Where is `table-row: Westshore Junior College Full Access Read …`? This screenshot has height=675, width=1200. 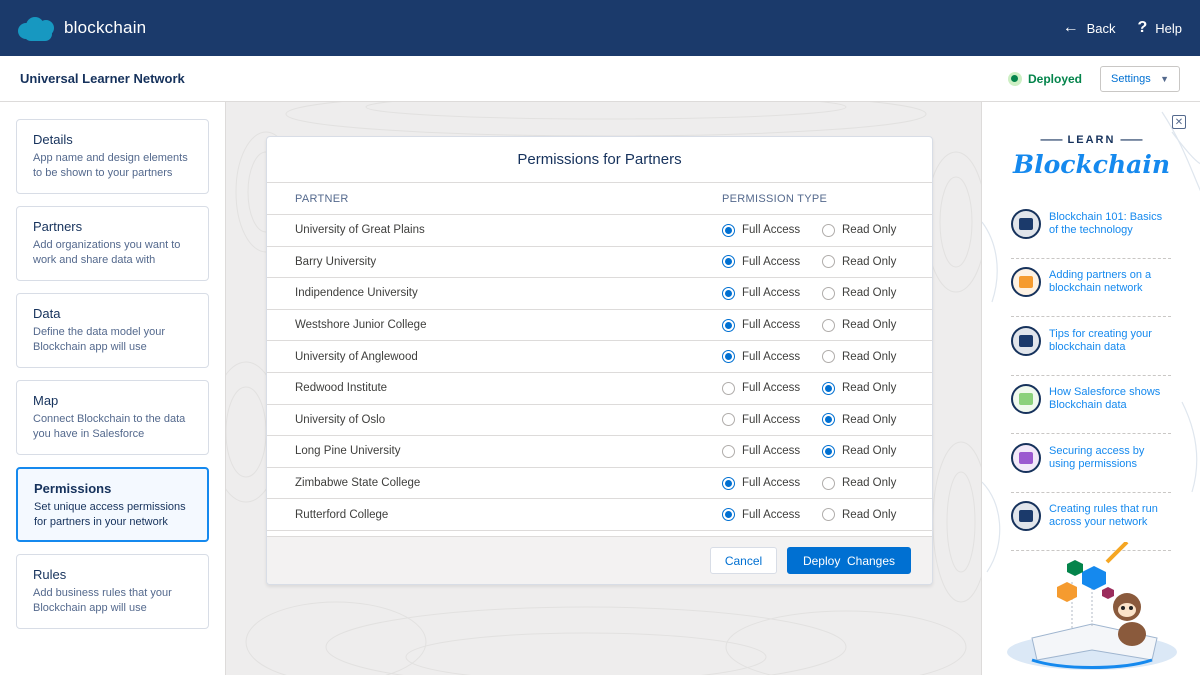
table-row: Westshore Junior College Full Access Read … is located at coordinates (599, 326).